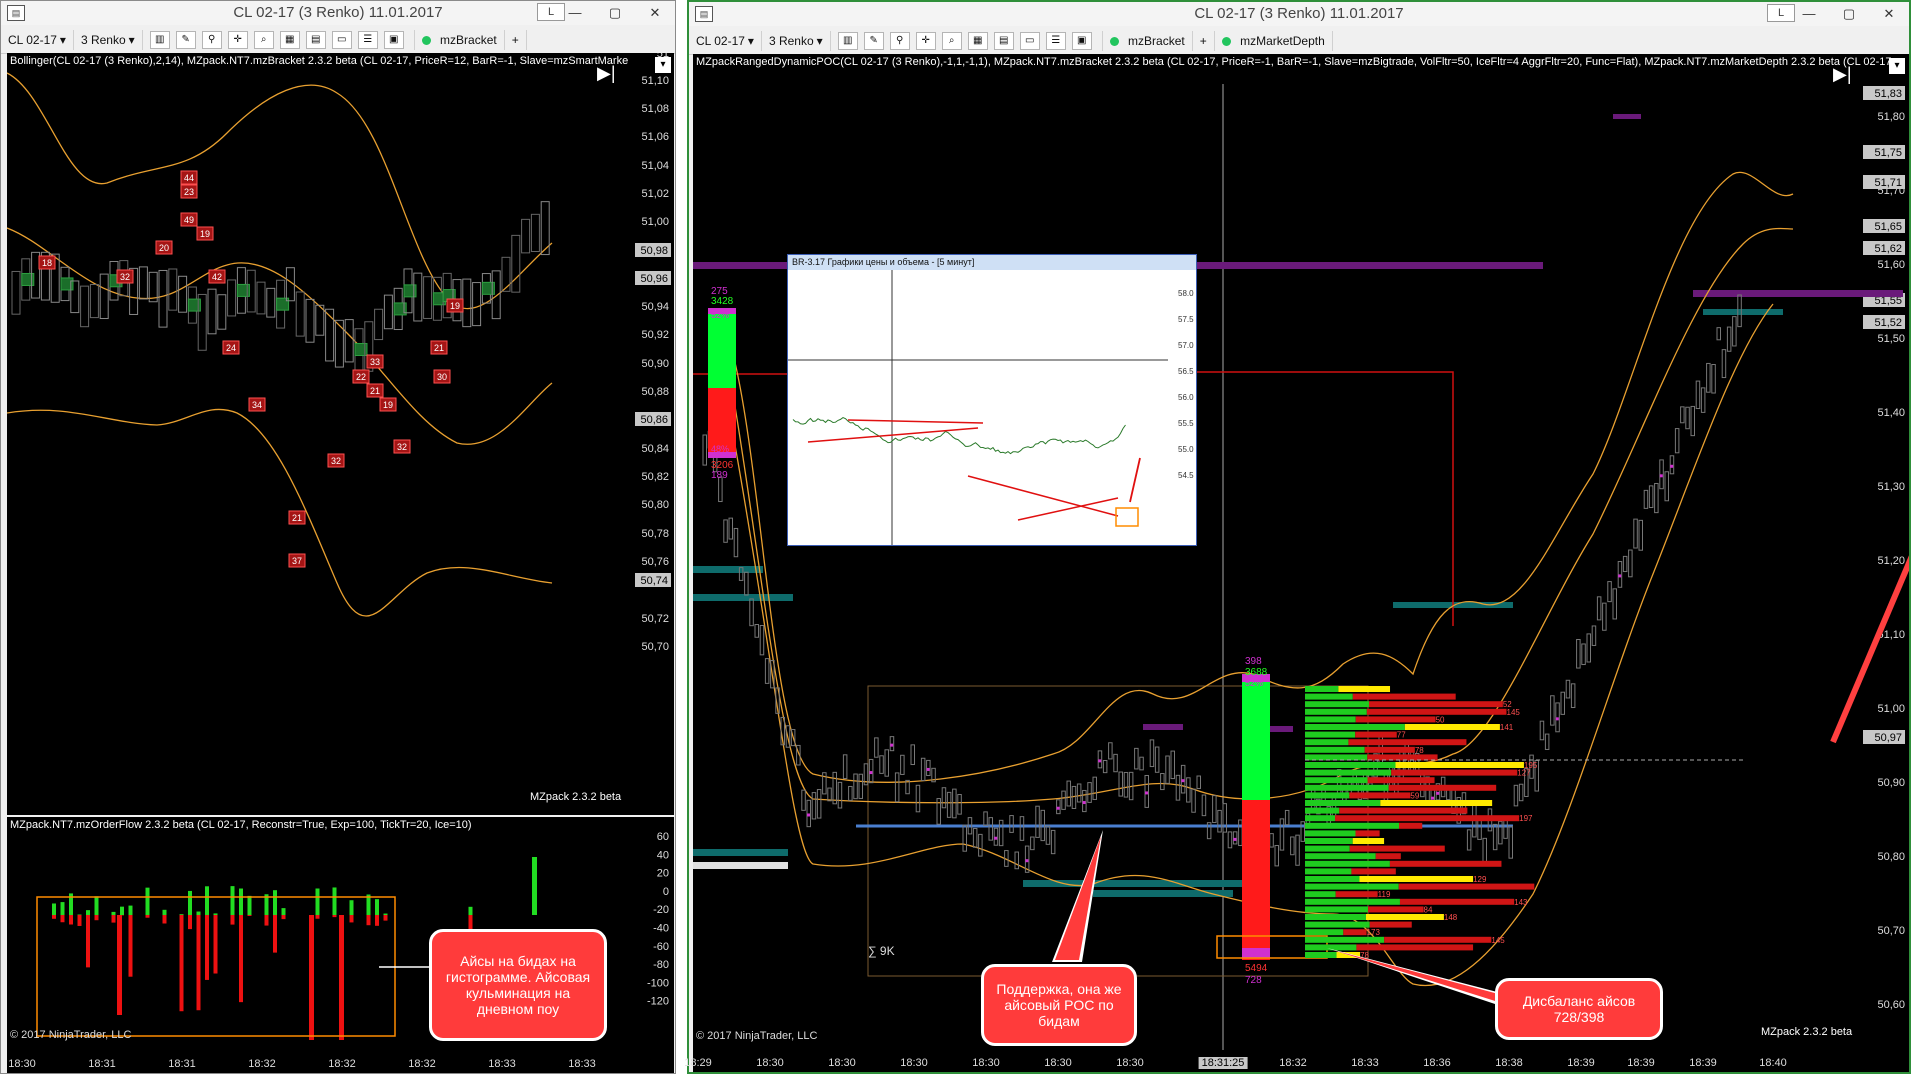 This screenshot has height=1074, width=1911. I want to click on time-label: 18:32, so click(1293, 1063).